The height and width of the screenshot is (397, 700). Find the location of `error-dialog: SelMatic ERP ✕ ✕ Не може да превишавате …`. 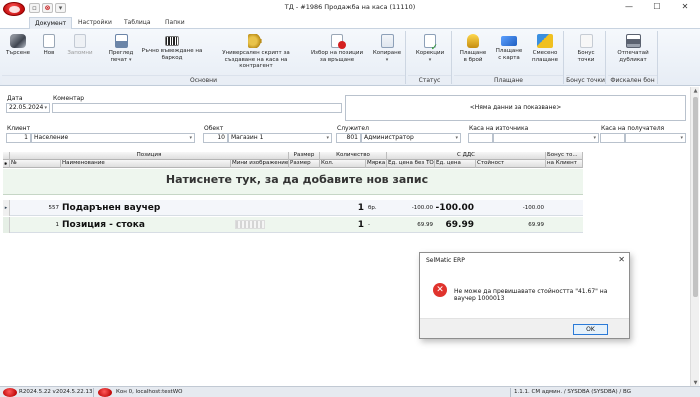

error-dialog: SelMatic ERP ✕ ✕ Не може да превишавате … is located at coordinates (524, 295).